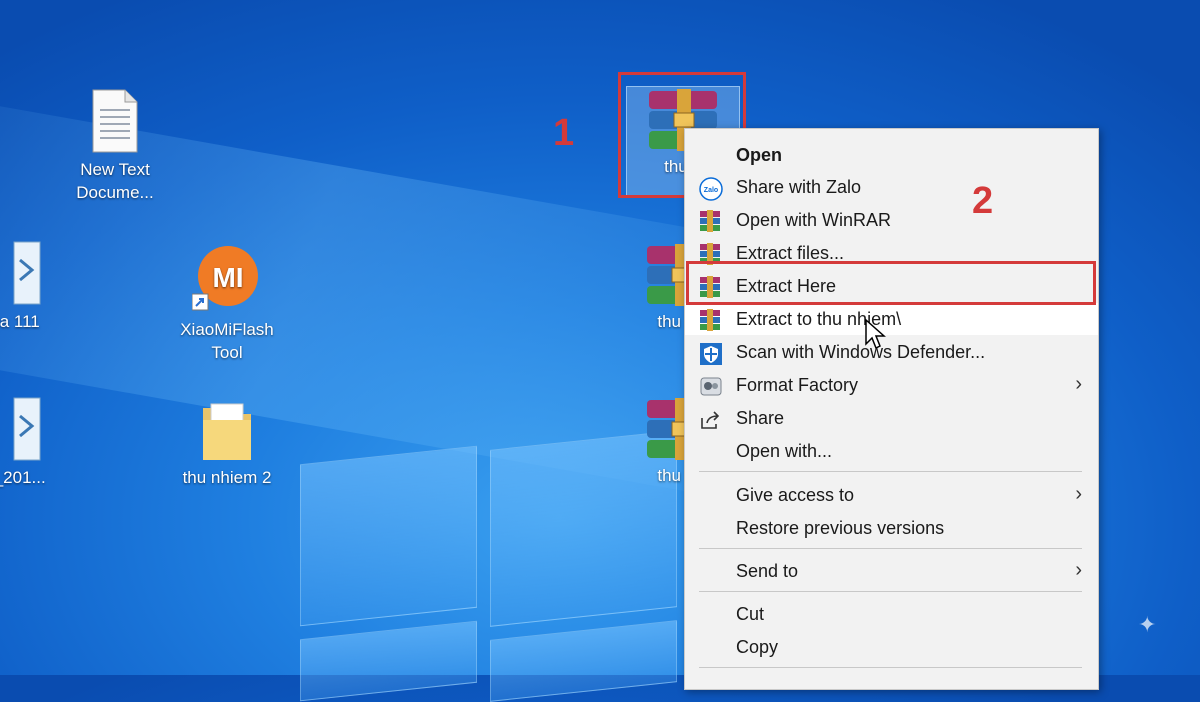 The width and height of the screenshot is (1200, 702). Describe the element at coordinates (891, 571) in the screenshot. I see `menu-item-send-to: Send to ›` at that location.